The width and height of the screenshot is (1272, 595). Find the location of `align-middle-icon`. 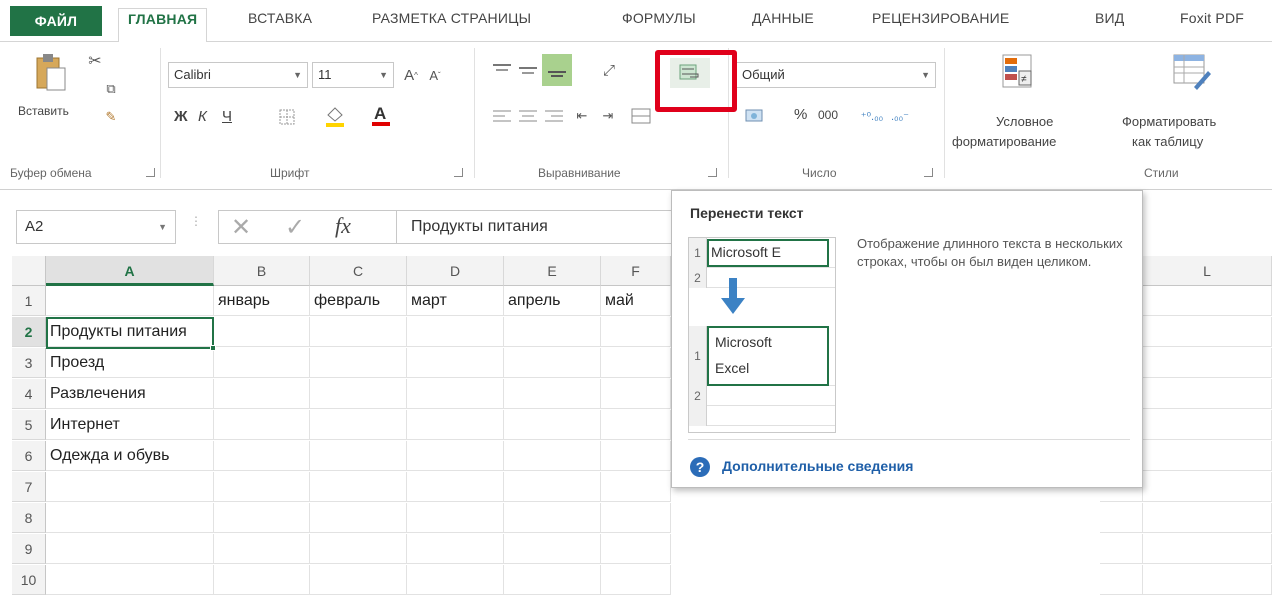

align-middle-icon is located at coordinates (528, 70).